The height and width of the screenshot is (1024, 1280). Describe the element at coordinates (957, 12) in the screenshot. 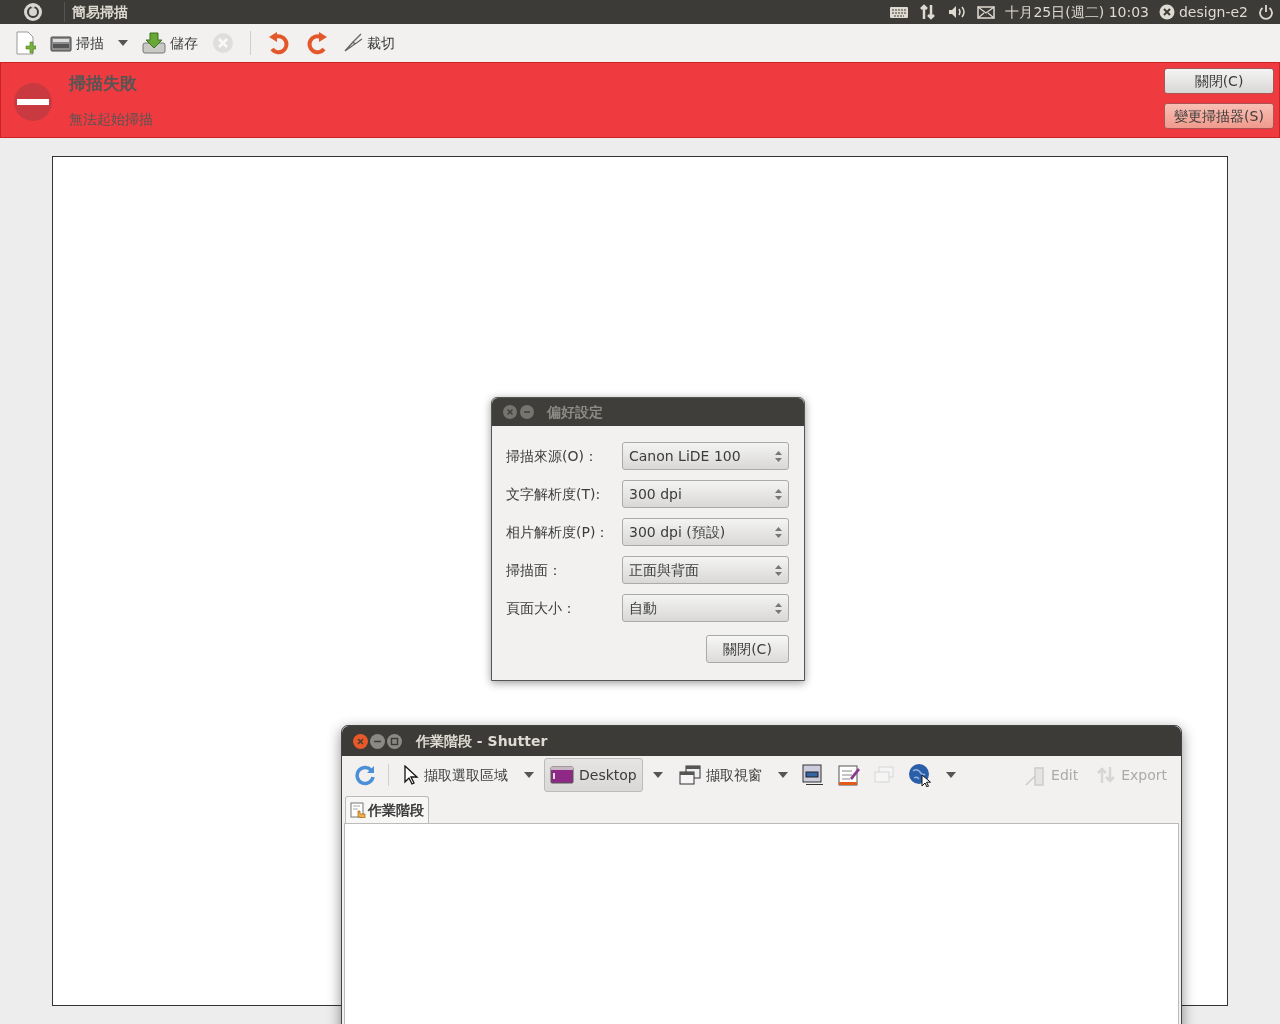

I see `volume-icon` at that location.